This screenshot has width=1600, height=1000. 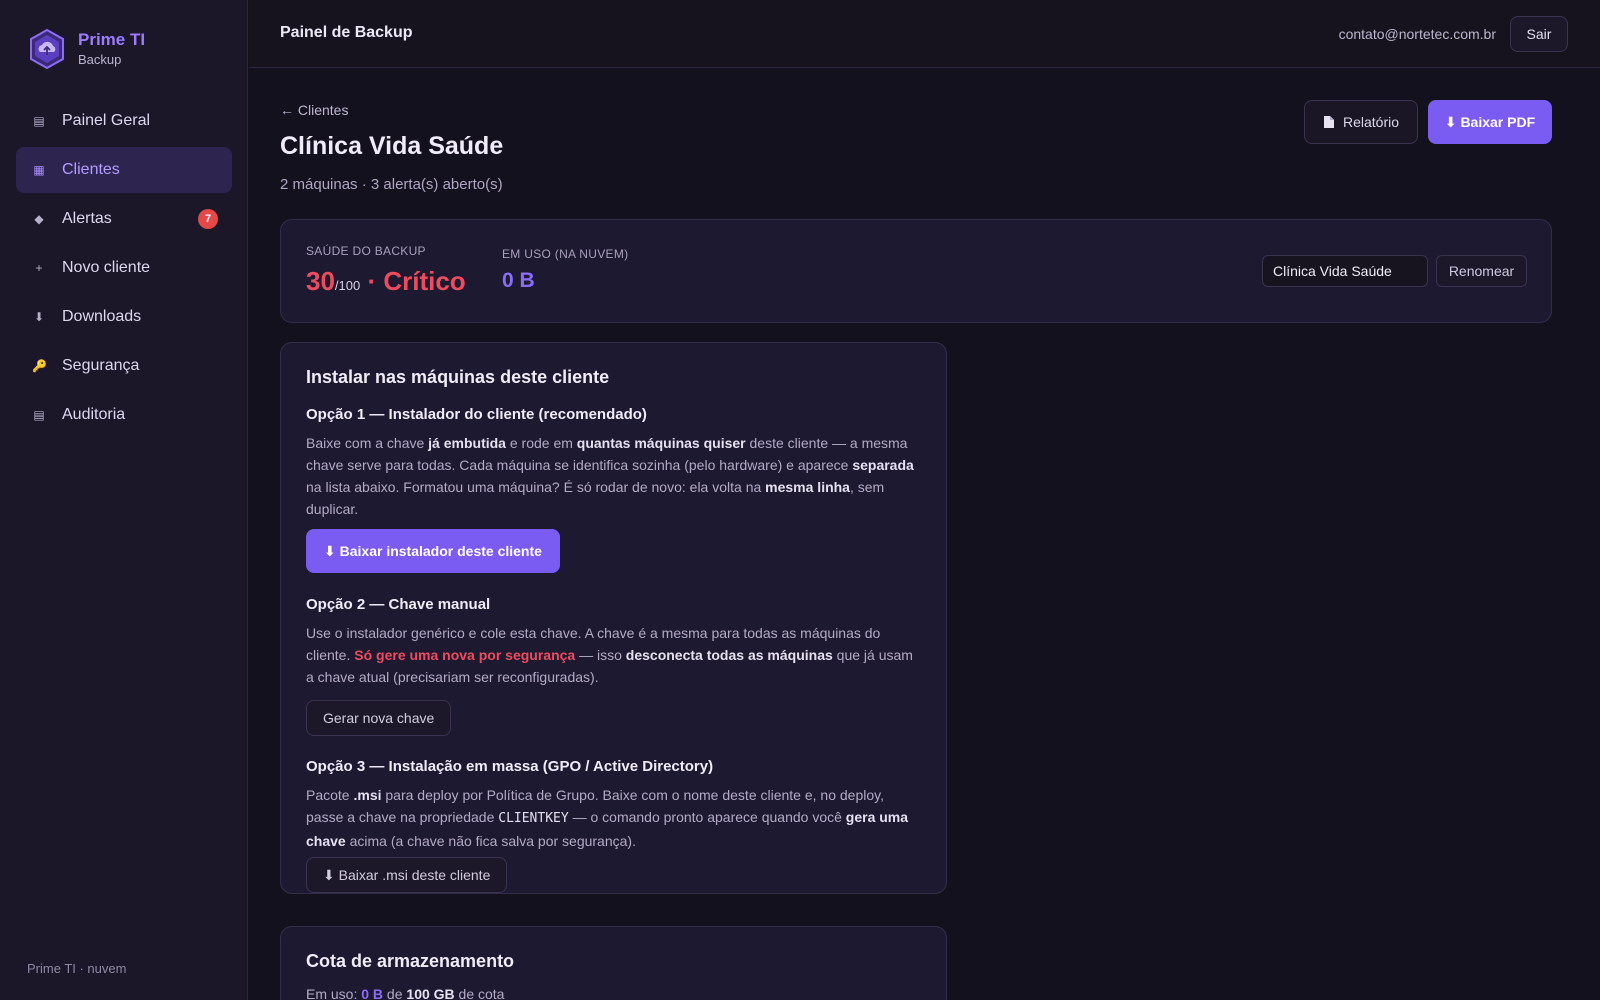 I want to click on sidebar-item-label: Downloads, so click(x=102, y=316).